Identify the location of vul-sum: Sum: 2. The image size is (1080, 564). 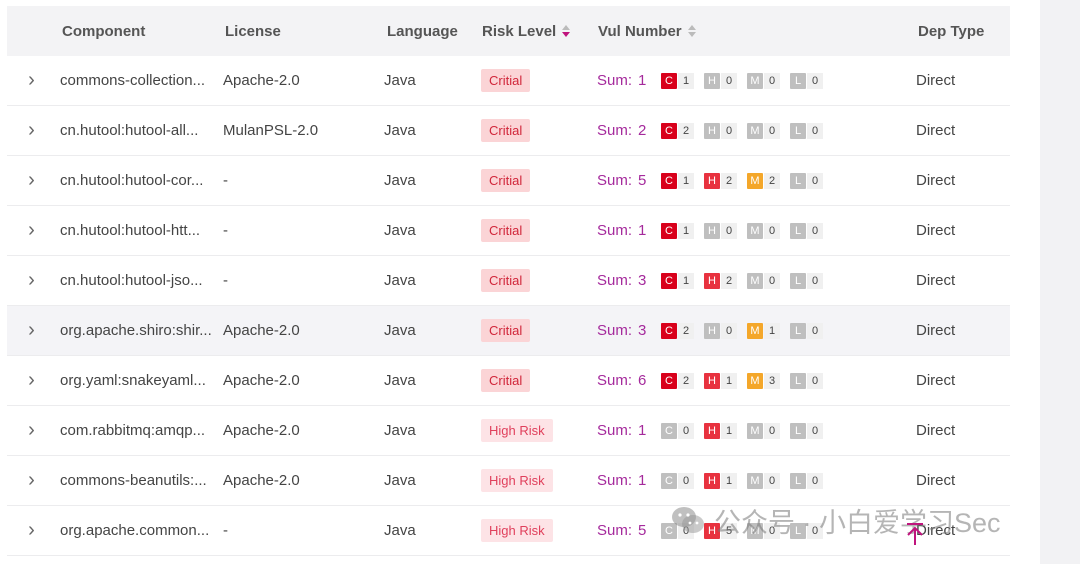
(629, 130).